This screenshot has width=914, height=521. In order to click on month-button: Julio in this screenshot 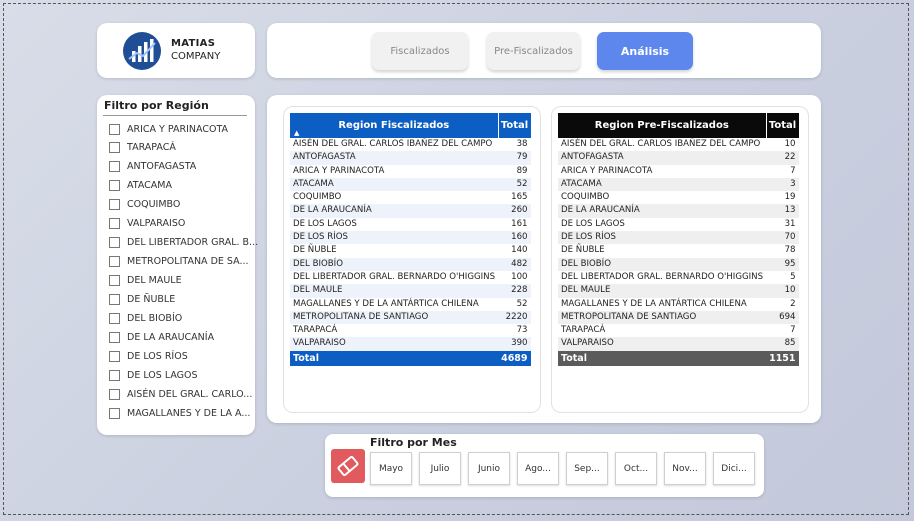, I will do `click(440, 468)`.